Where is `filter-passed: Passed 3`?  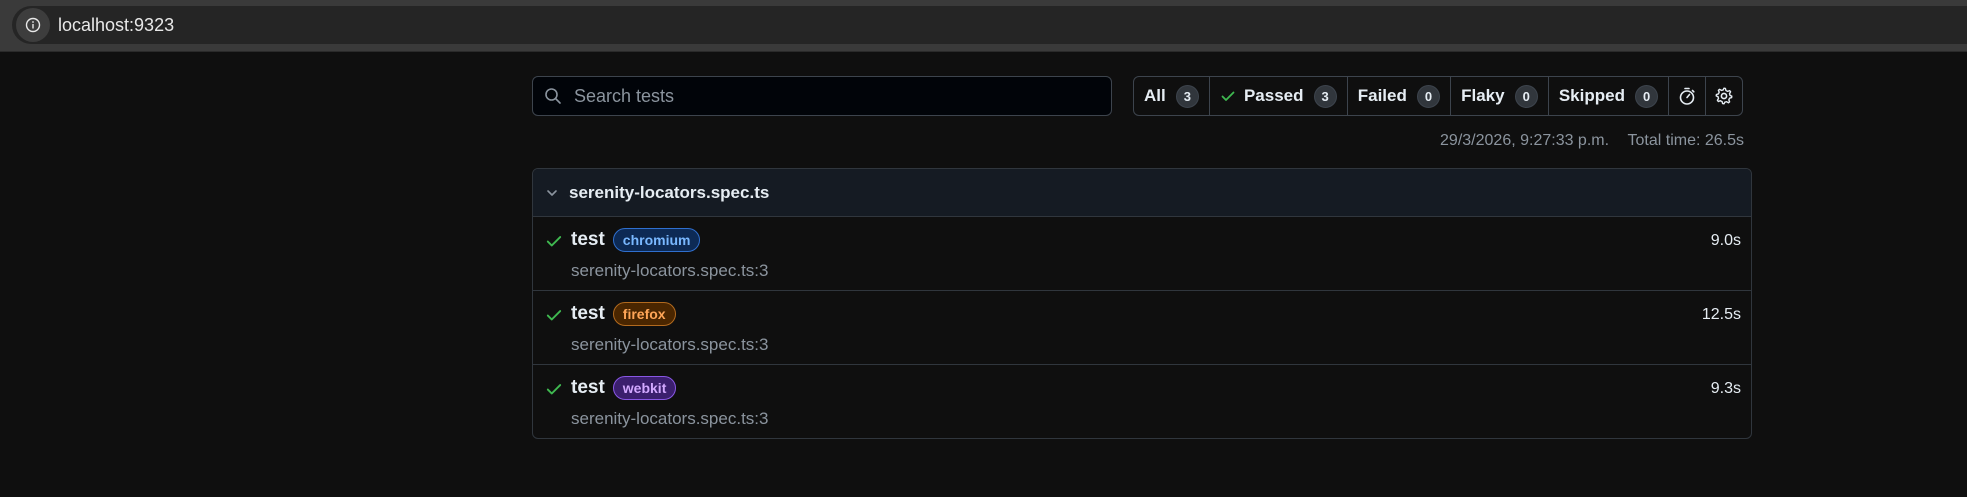 filter-passed: Passed 3 is located at coordinates (1279, 96).